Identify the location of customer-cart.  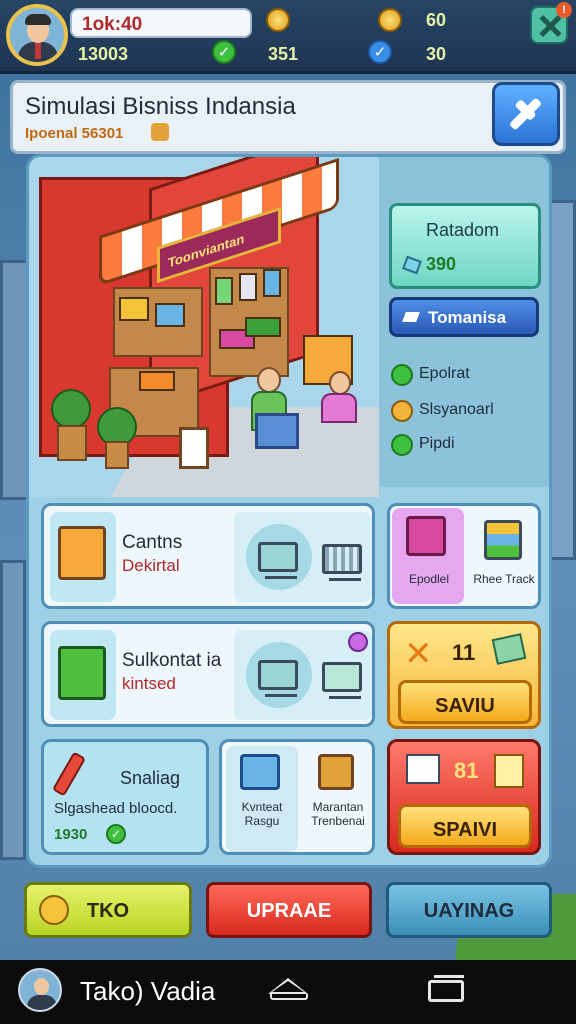
(277, 431).